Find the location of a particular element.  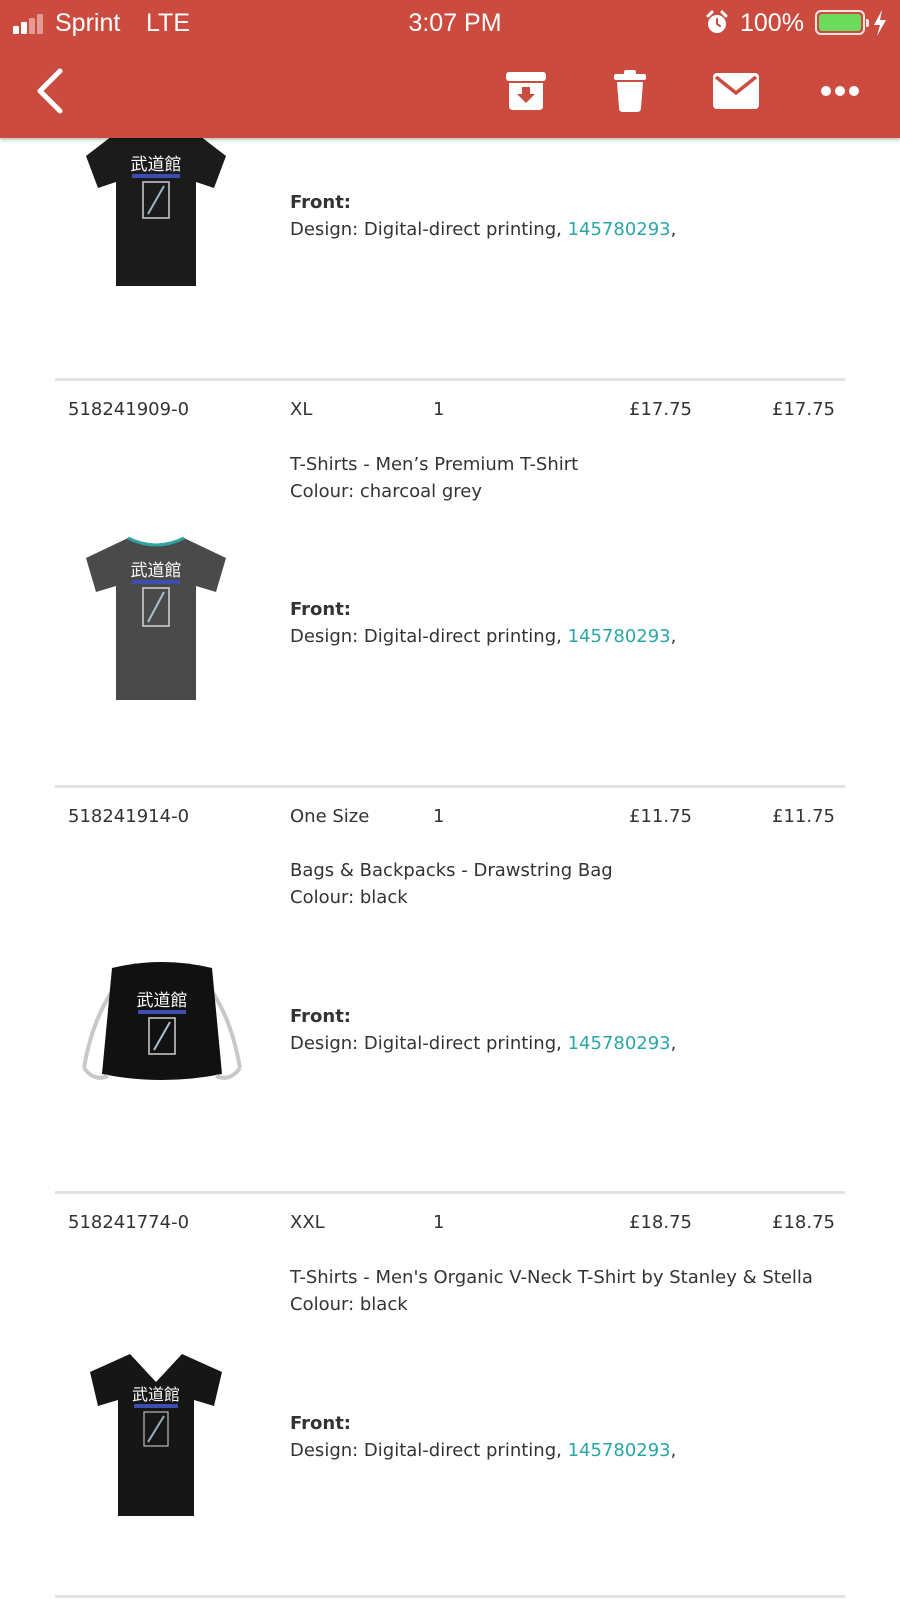

item-unit-price: £11.75 is located at coordinates (660, 816).